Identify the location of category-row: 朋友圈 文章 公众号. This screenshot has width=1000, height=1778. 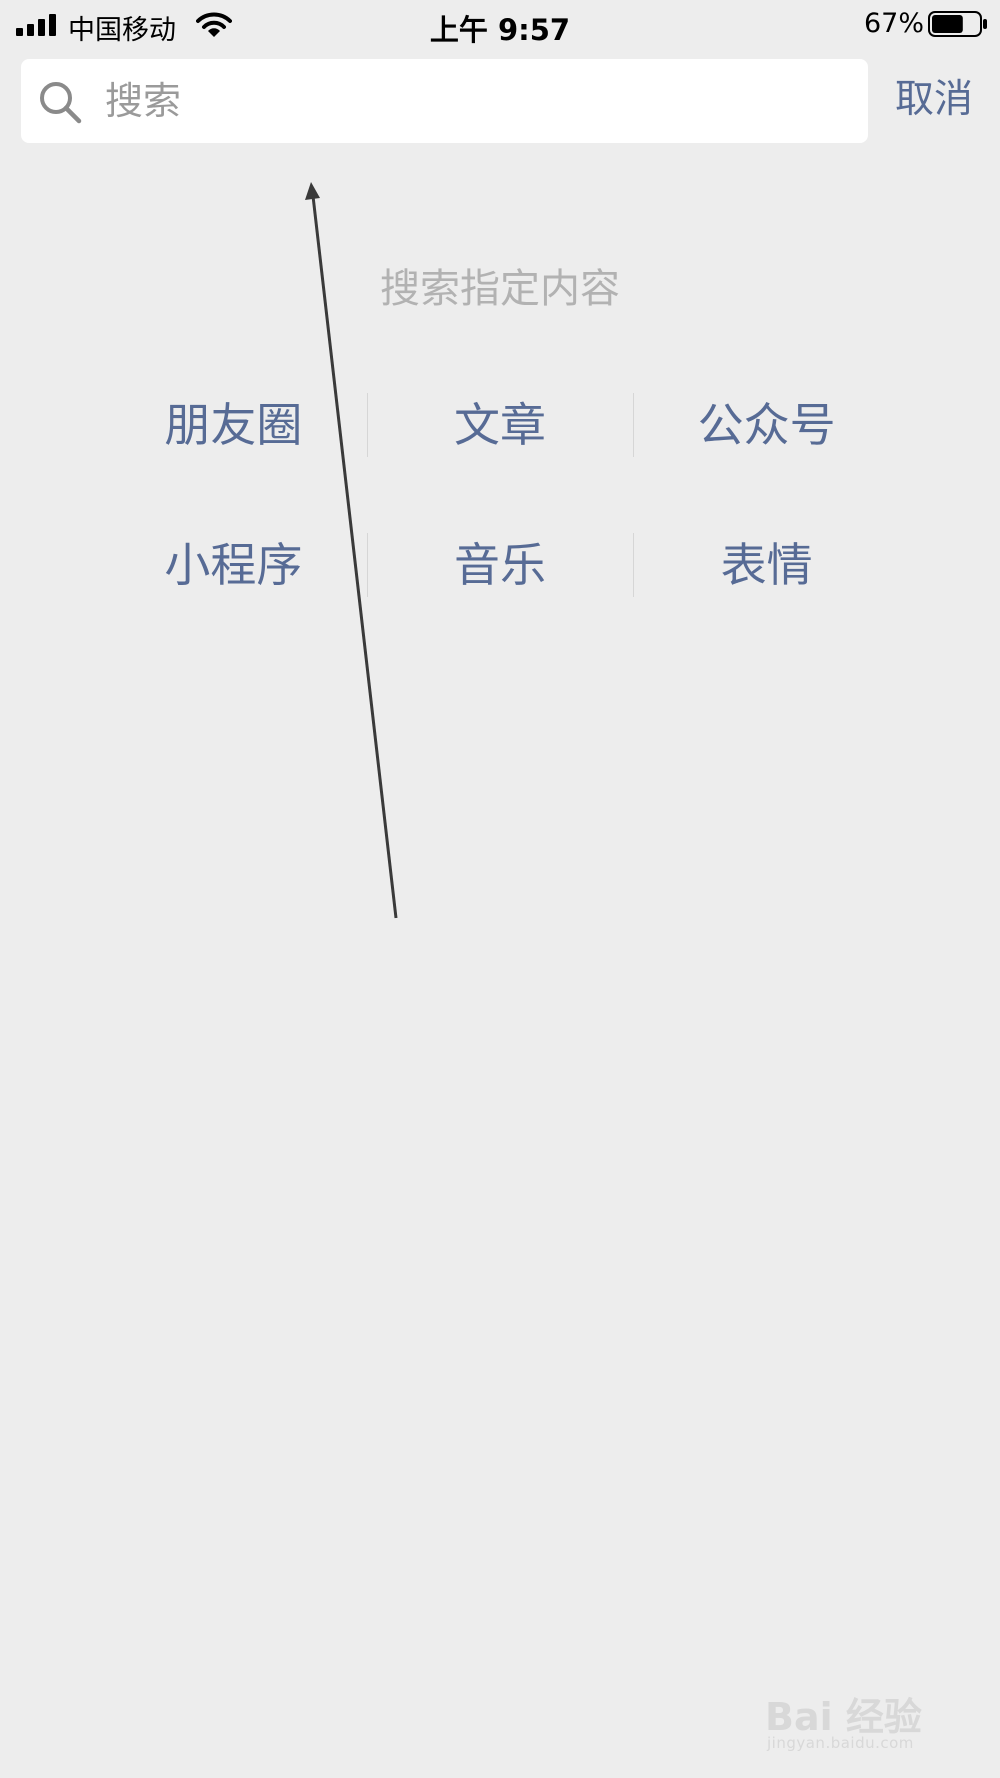
(500, 425).